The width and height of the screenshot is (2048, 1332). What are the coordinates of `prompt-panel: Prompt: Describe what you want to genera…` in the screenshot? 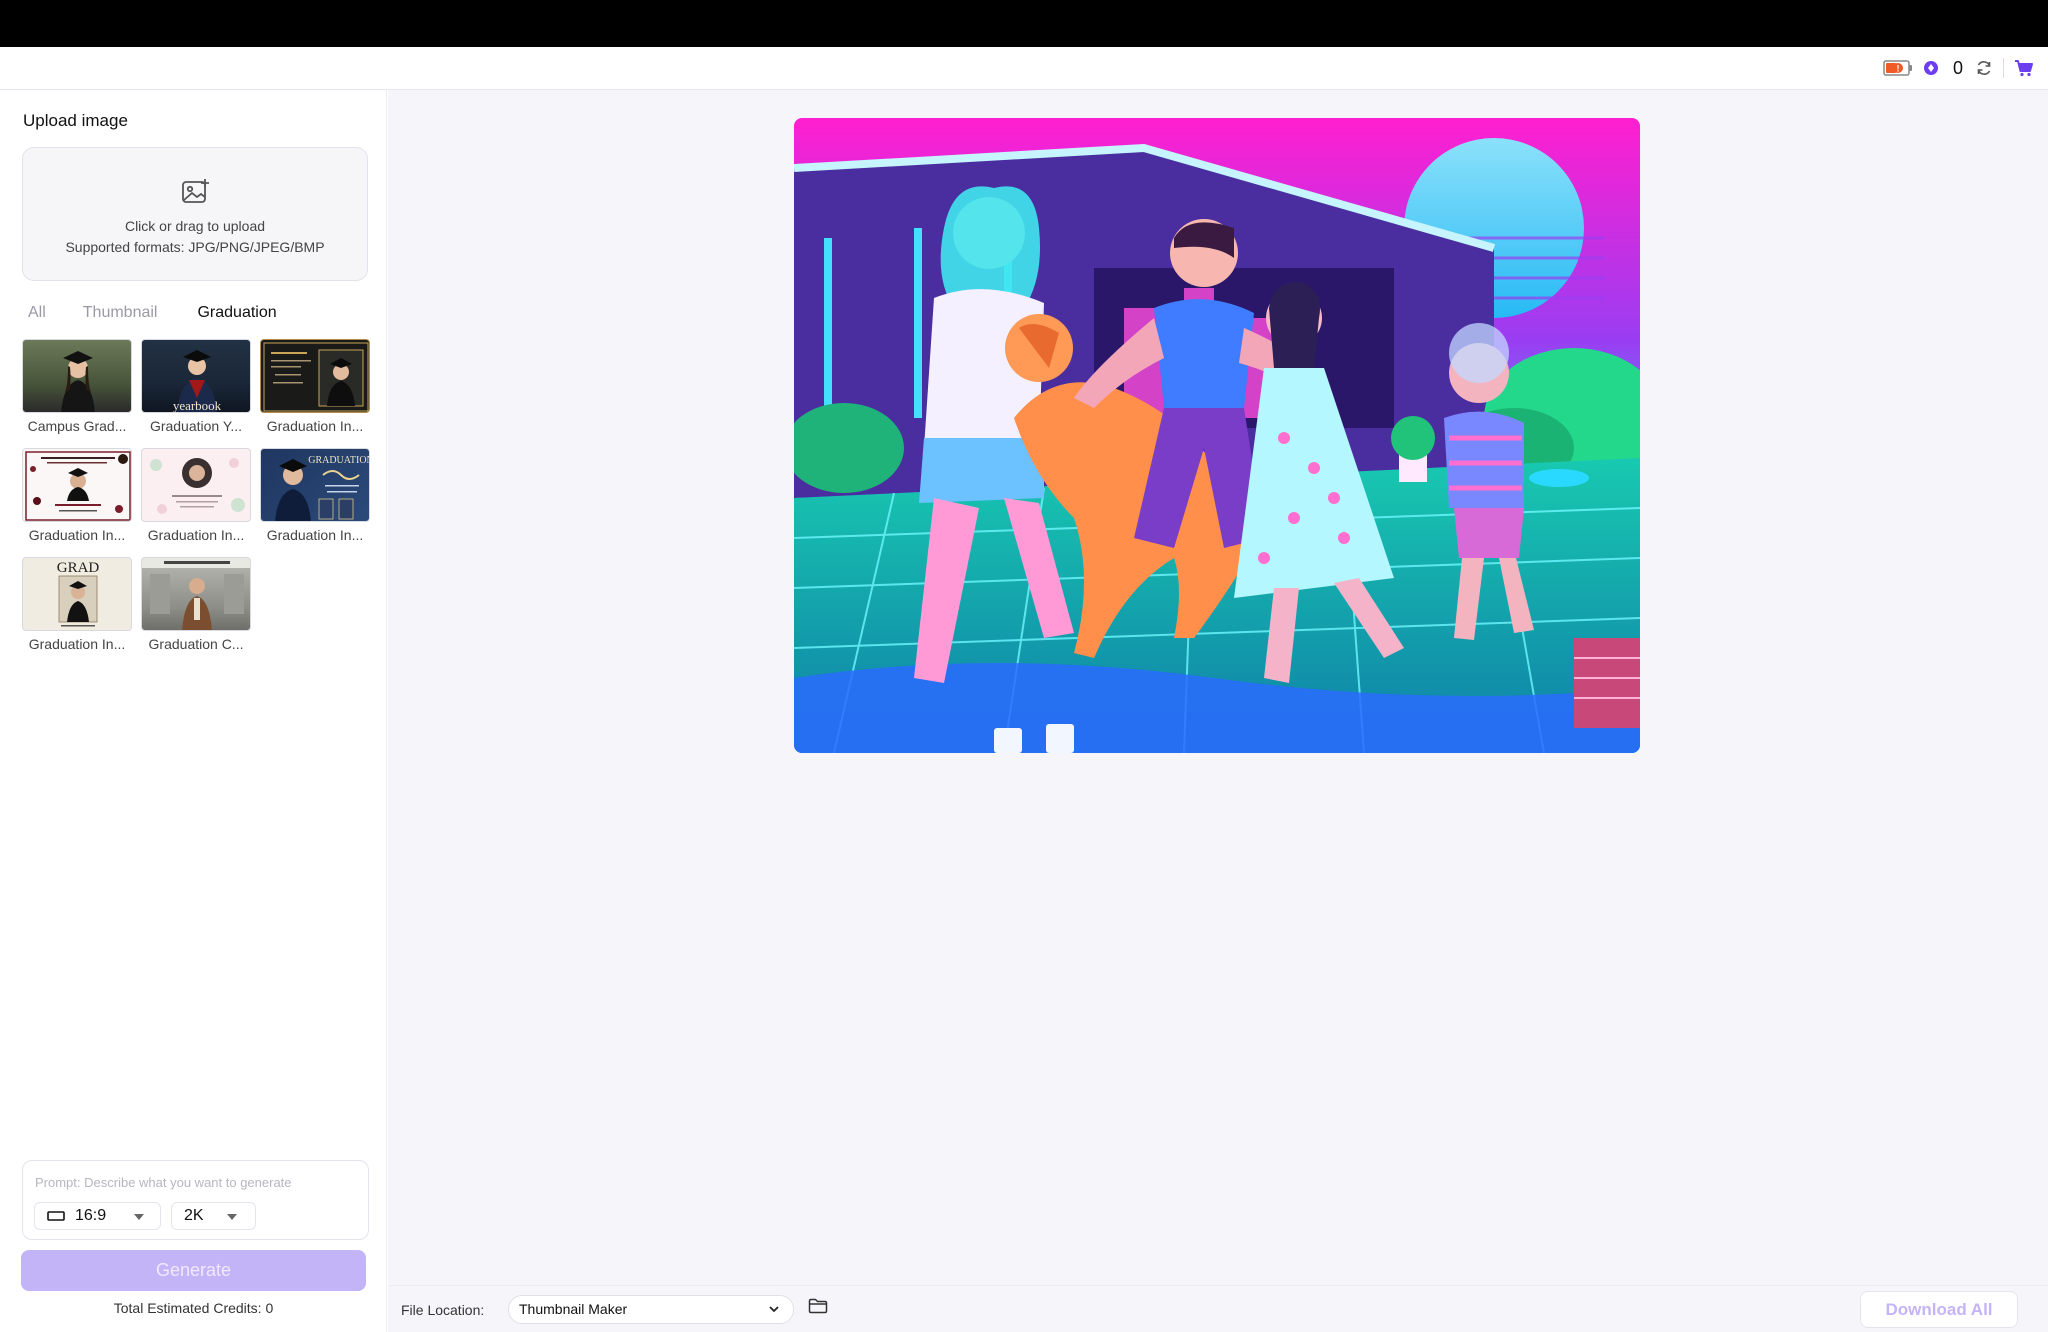 It's located at (195, 1200).